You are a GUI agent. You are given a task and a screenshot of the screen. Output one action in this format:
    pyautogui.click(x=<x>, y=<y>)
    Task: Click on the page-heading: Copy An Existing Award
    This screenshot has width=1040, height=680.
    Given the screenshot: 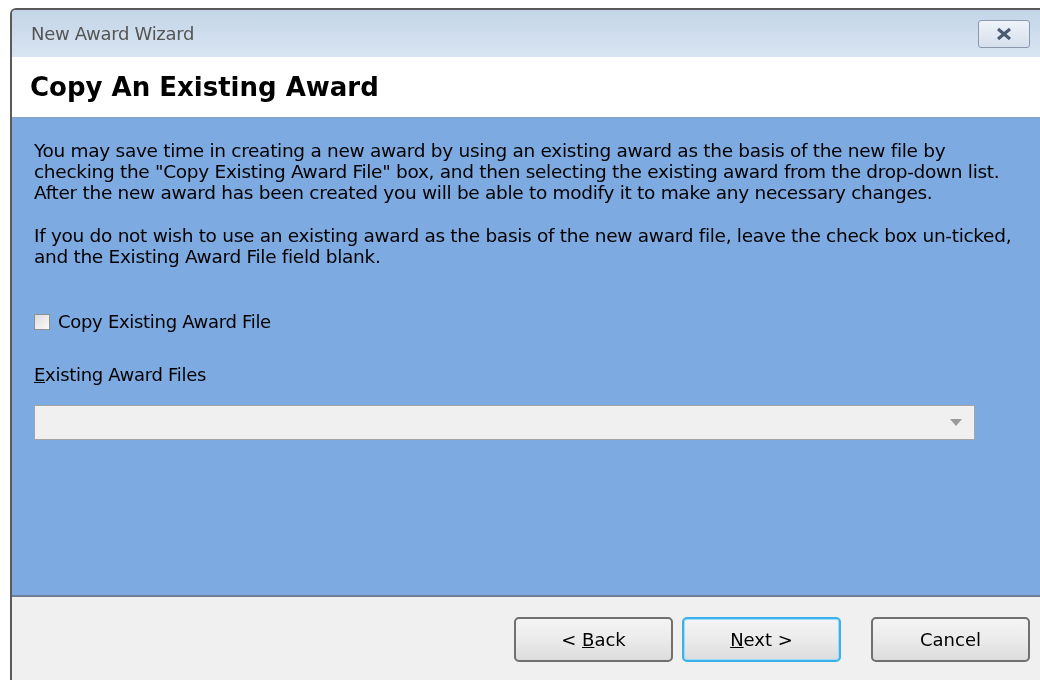 What is the action you would take?
    pyautogui.click(x=204, y=87)
    